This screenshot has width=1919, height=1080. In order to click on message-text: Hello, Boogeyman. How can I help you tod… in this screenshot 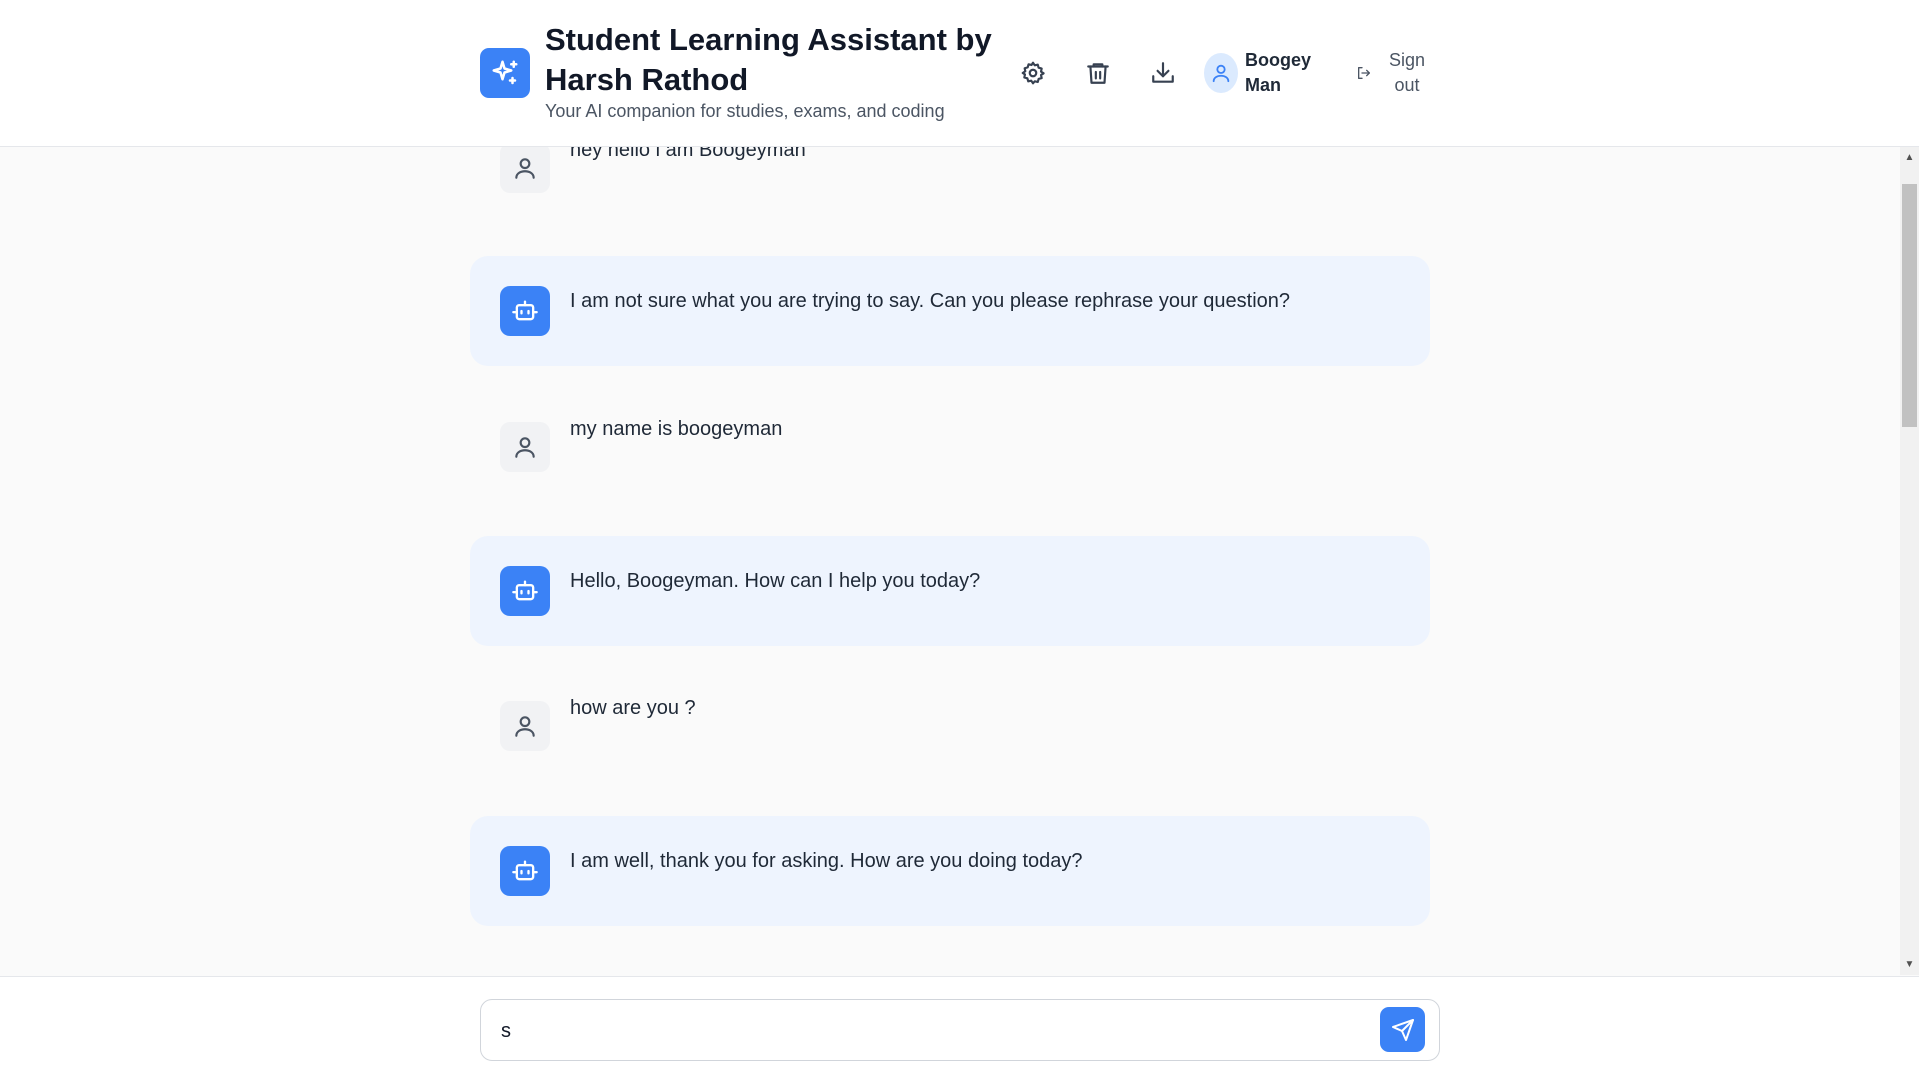, I will do `click(775, 581)`.